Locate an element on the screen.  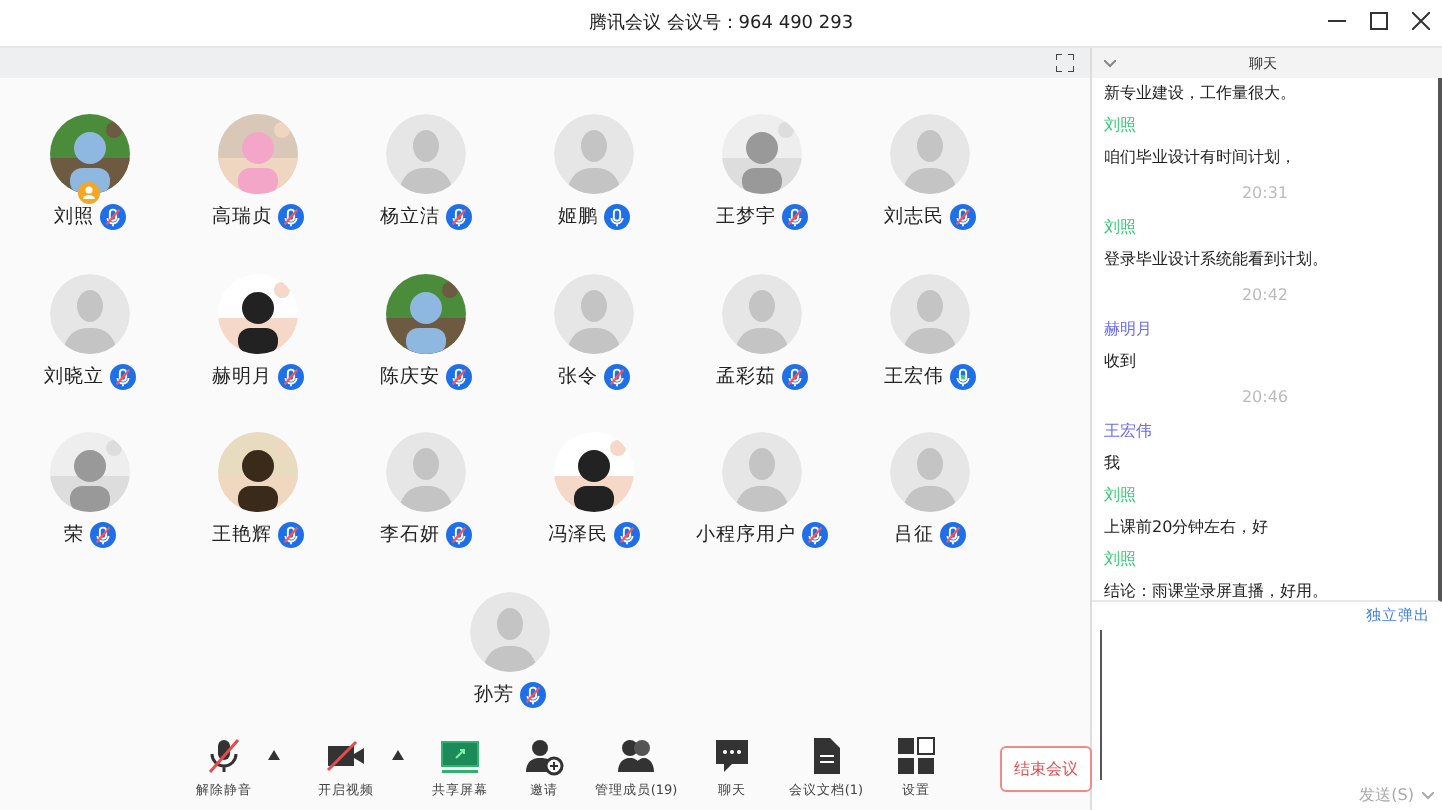
participant-name: 刘照 is located at coordinates (74, 217).